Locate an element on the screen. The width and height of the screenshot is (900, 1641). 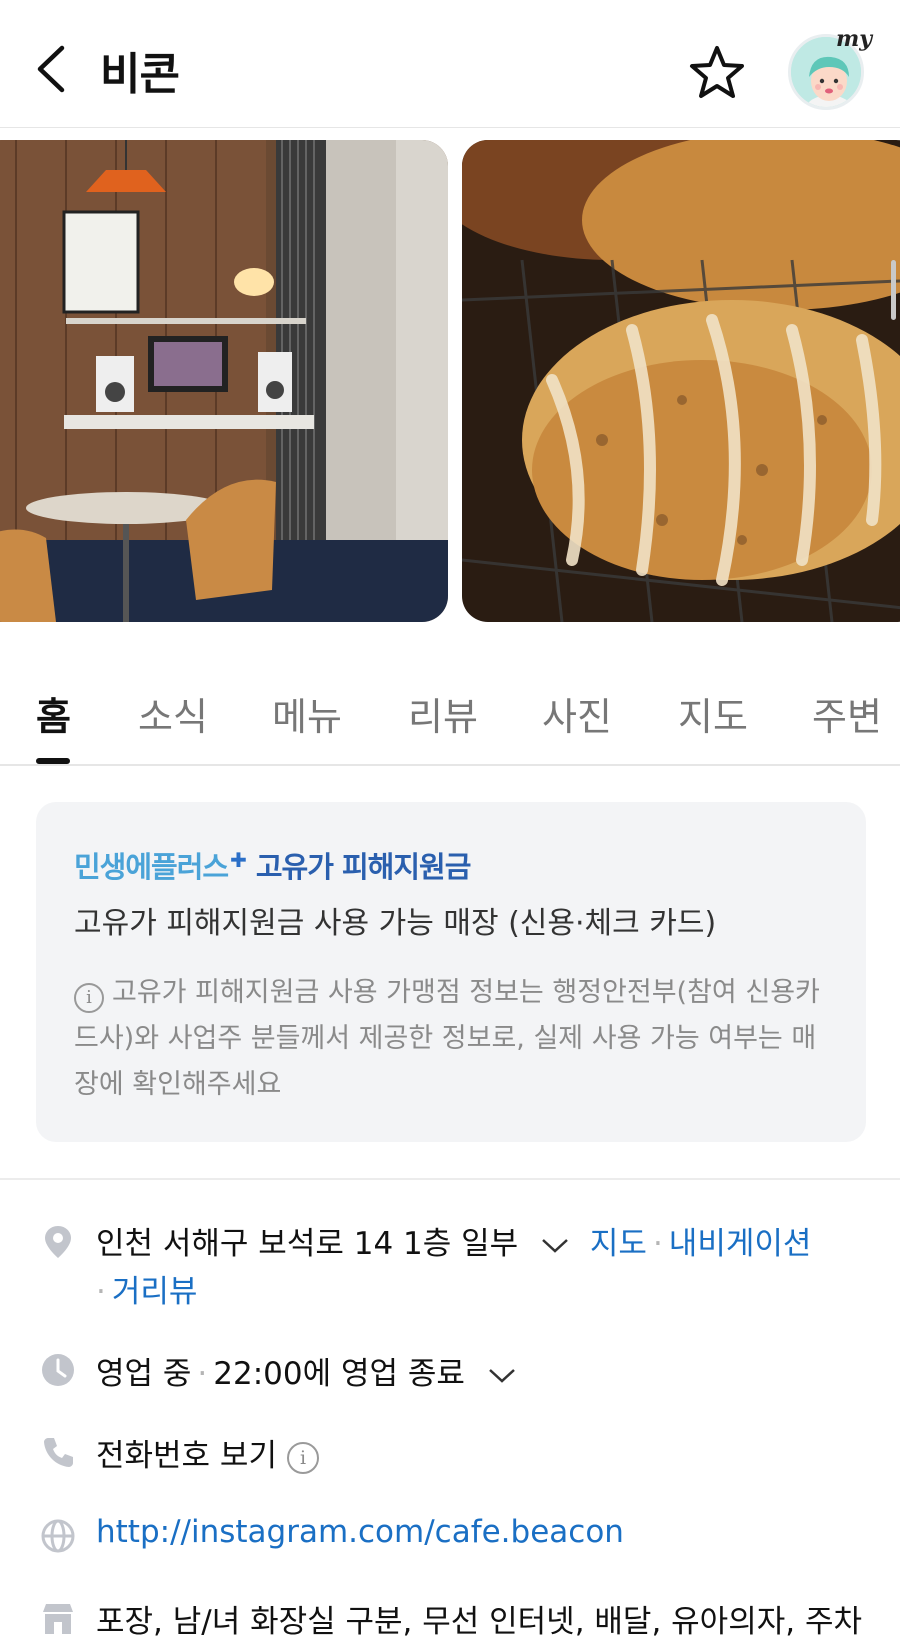
address-text: 인천 서해구 보석로 14 1층 일부 is located at coordinates (307, 1244).